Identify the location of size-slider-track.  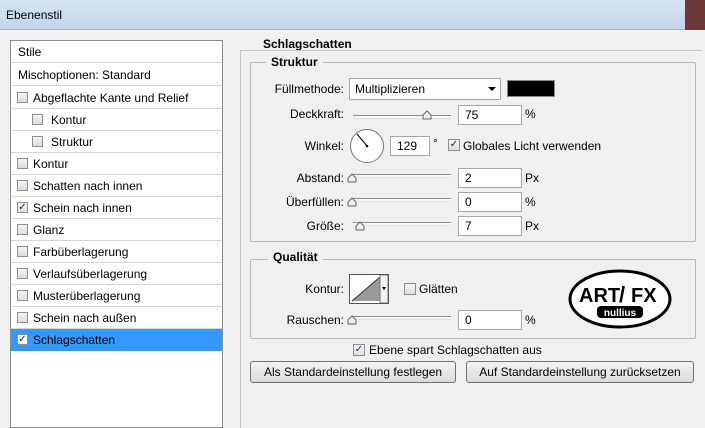
(402, 224).